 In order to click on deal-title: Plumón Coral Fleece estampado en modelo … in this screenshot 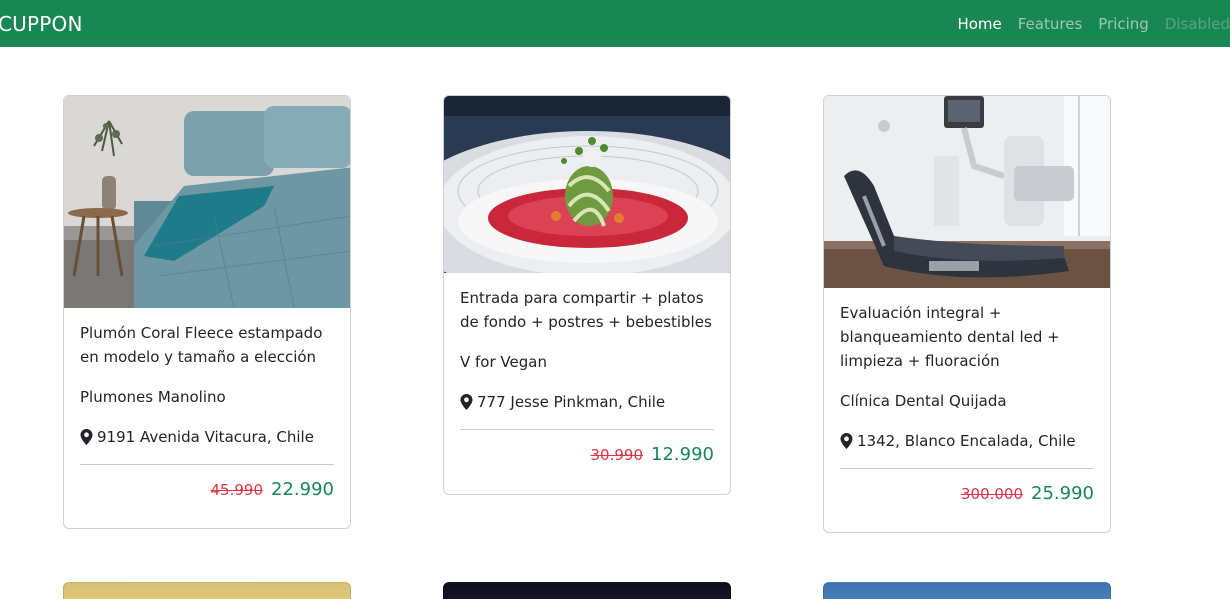, I will do `click(207, 345)`.